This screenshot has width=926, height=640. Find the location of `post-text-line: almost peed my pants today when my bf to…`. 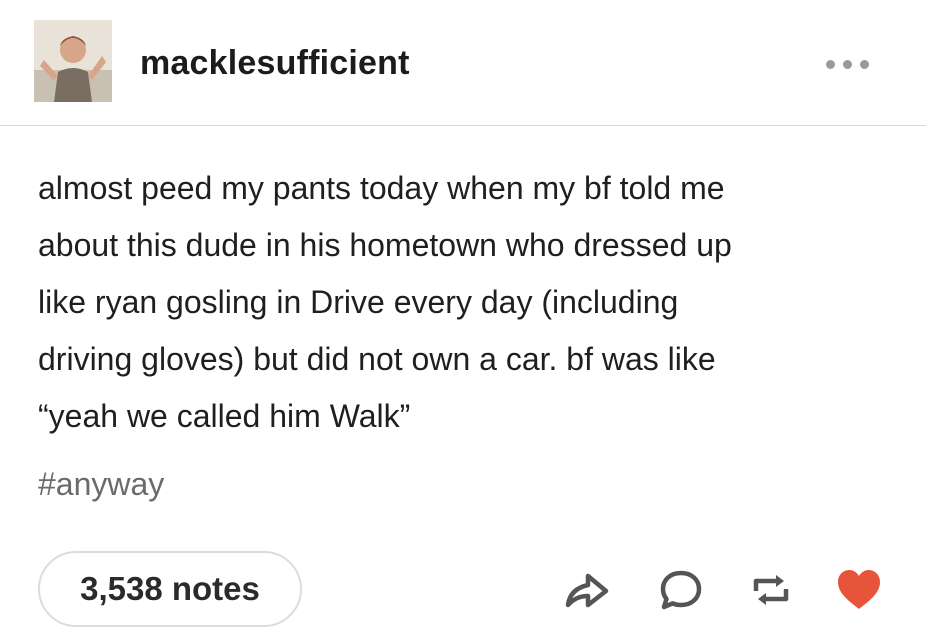

post-text-line: almost peed my pants today when my bf to… is located at coordinates (381, 188).